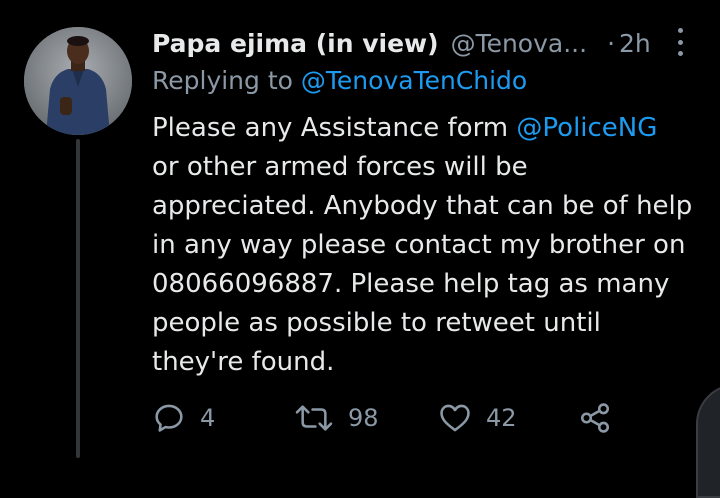 This screenshot has width=720, height=498. Describe the element at coordinates (334, 128) in the screenshot. I see `body-text: Please any Assistance form` at that location.